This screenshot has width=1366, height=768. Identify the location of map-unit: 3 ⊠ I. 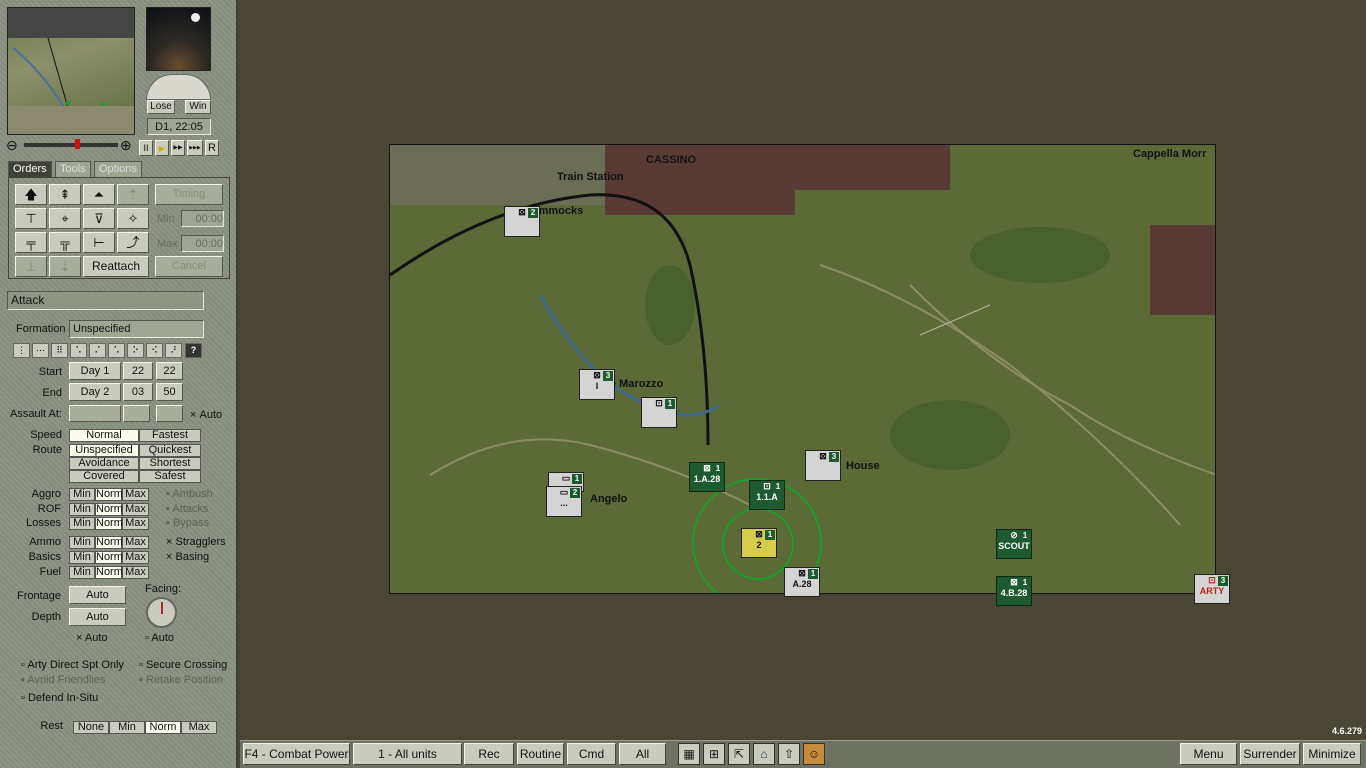
(597, 384).